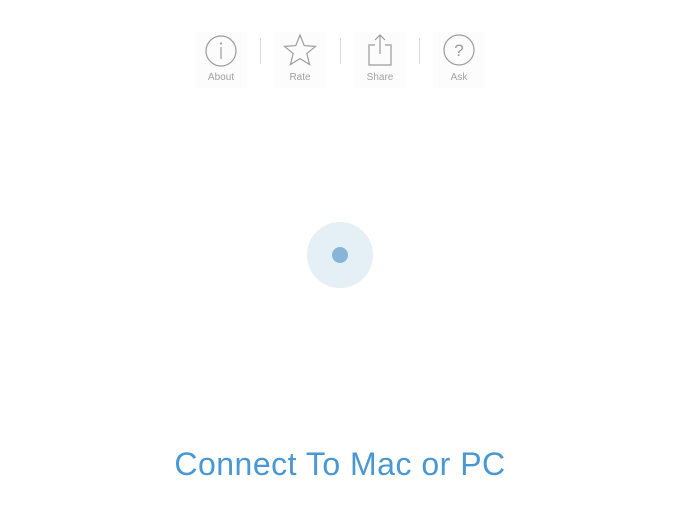 This screenshot has height=510, width=680. What do you see at coordinates (300, 77) in the screenshot?
I see `rate-label: Rate` at bounding box center [300, 77].